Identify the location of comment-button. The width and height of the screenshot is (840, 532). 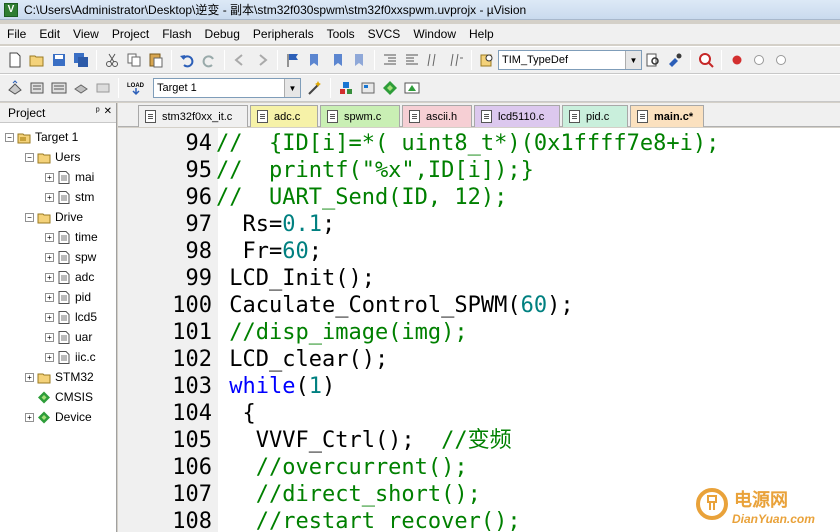
(434, 60).